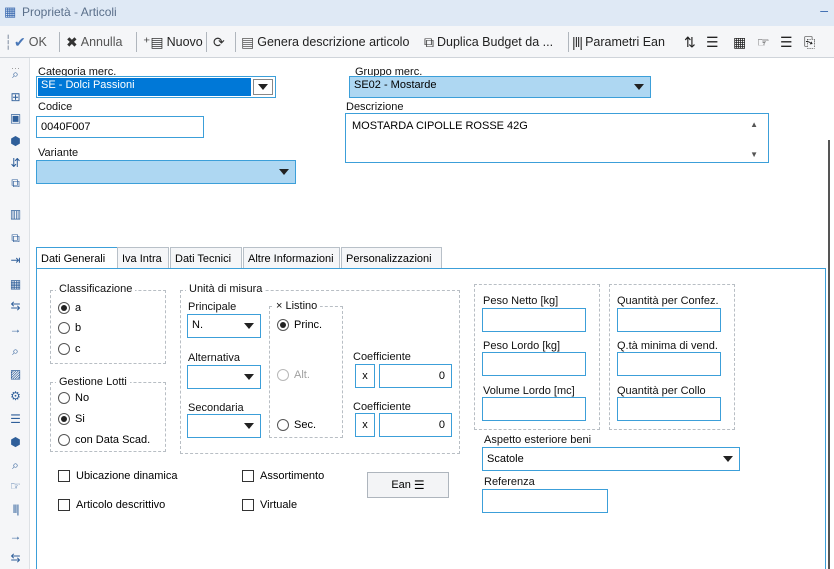 This screenshot has width=834, height=569. What do you see at coordinates (754, 154) in the screenshot?
I see `scroll-down-icon: ▼` at bounding box center [754, 154].